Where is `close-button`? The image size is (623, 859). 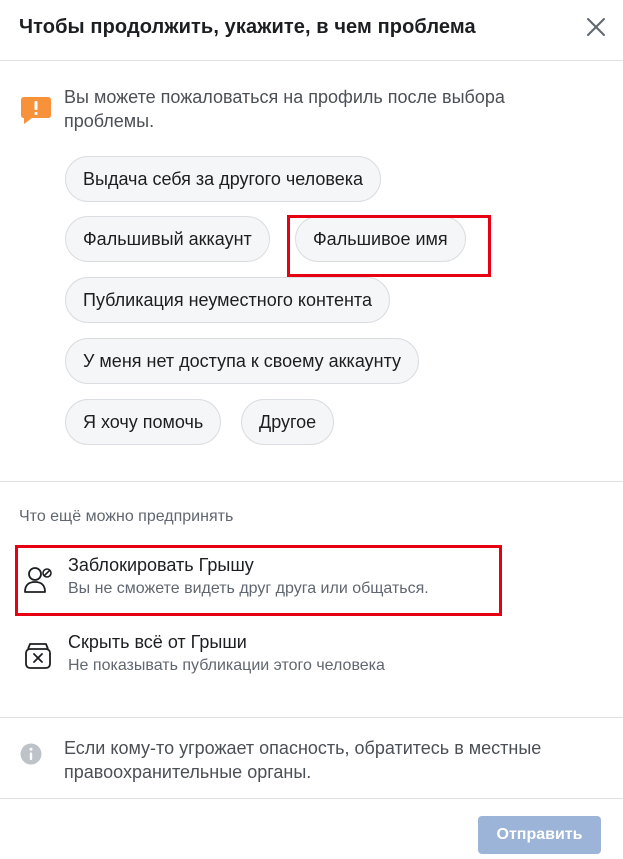
close-button is located at coordinates (596, 27).